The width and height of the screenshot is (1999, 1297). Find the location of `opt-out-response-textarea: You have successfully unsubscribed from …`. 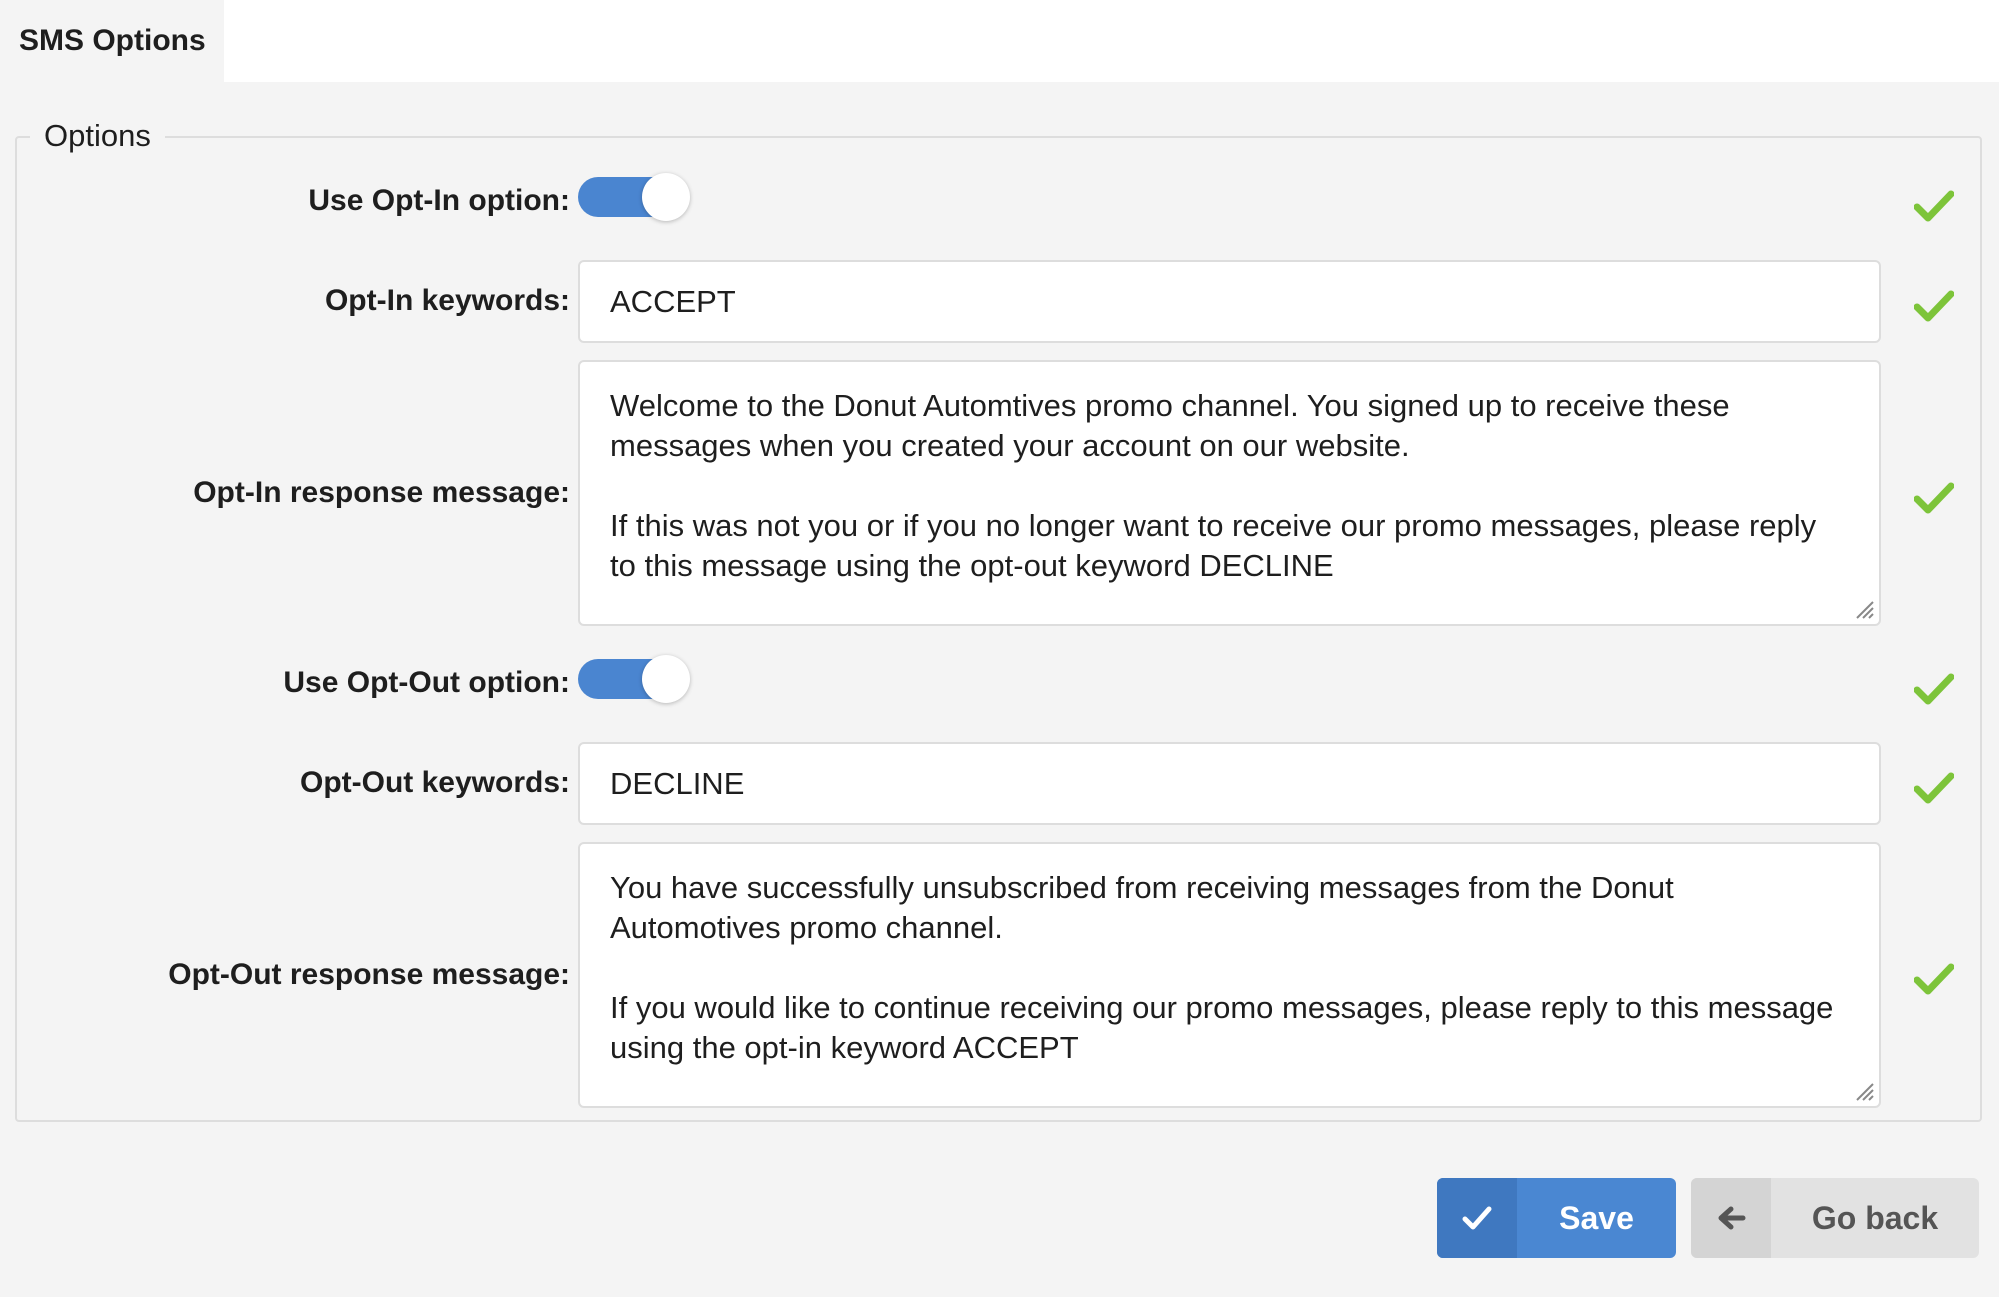

opt-out-response-textarea: You have successfully unsubscribed from … is located at coordinates (1229, 975).